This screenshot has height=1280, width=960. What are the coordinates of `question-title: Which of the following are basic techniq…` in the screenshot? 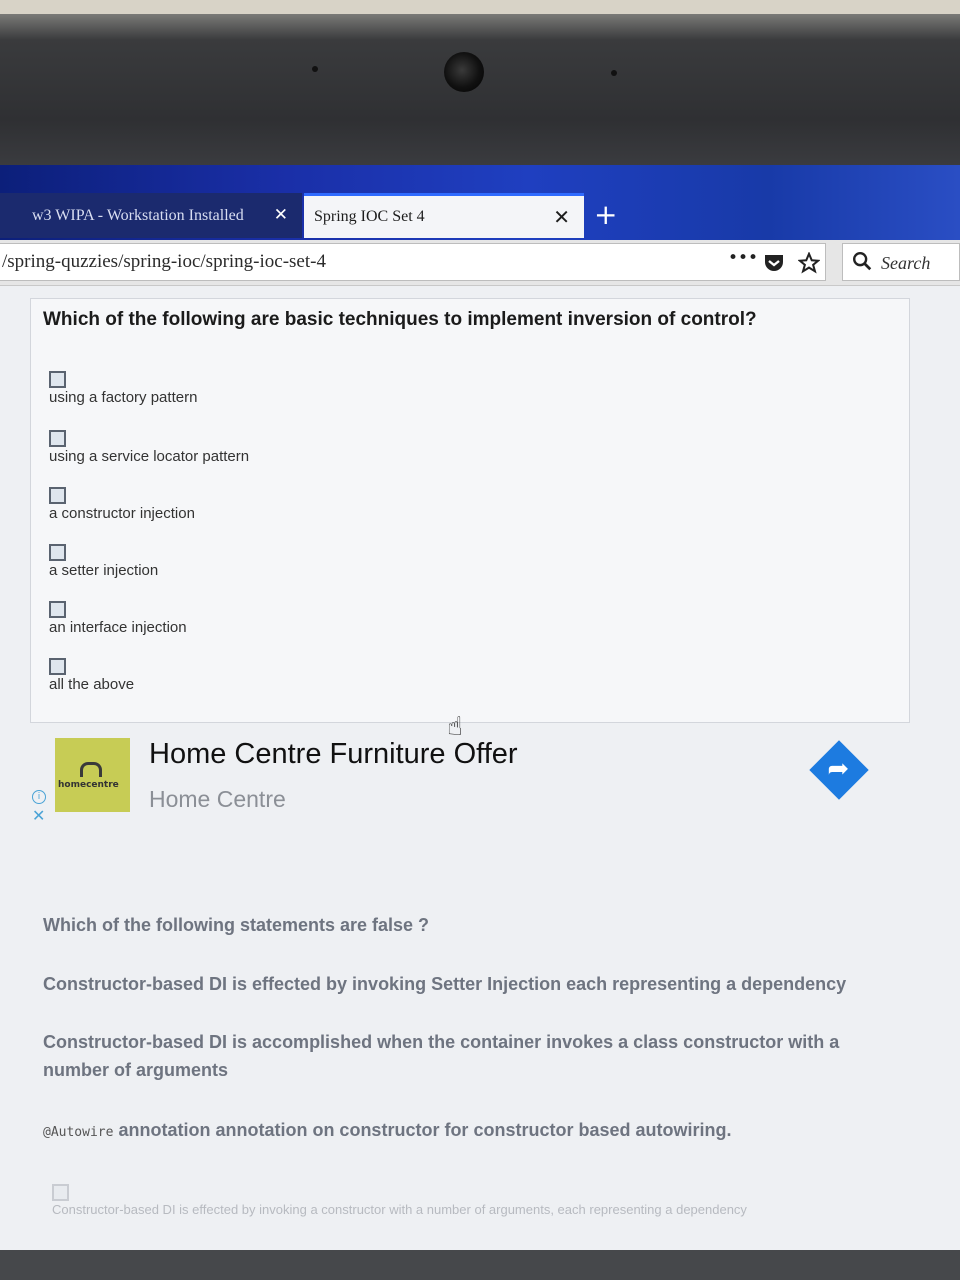 It's located at (400, 319).